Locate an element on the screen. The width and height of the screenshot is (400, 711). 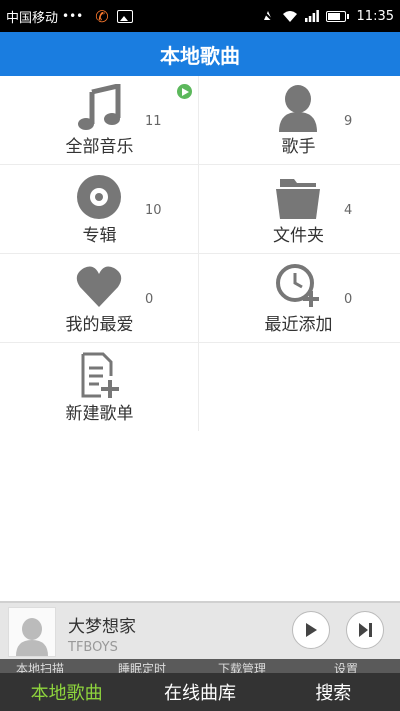
music-note-icon is located at coordinates (99, 108).